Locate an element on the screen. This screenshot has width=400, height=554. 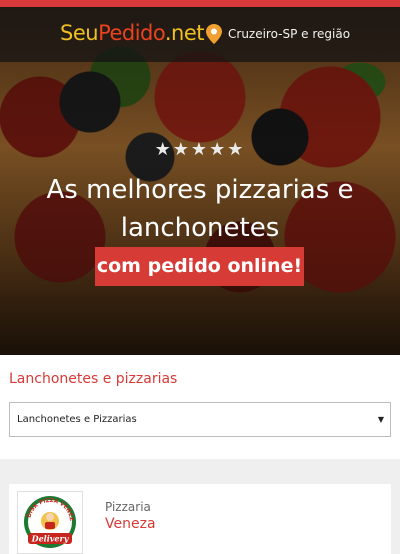
site-header: SeuPedido.net Cruzeiro-SP e região is located at coordinates (200, 34).